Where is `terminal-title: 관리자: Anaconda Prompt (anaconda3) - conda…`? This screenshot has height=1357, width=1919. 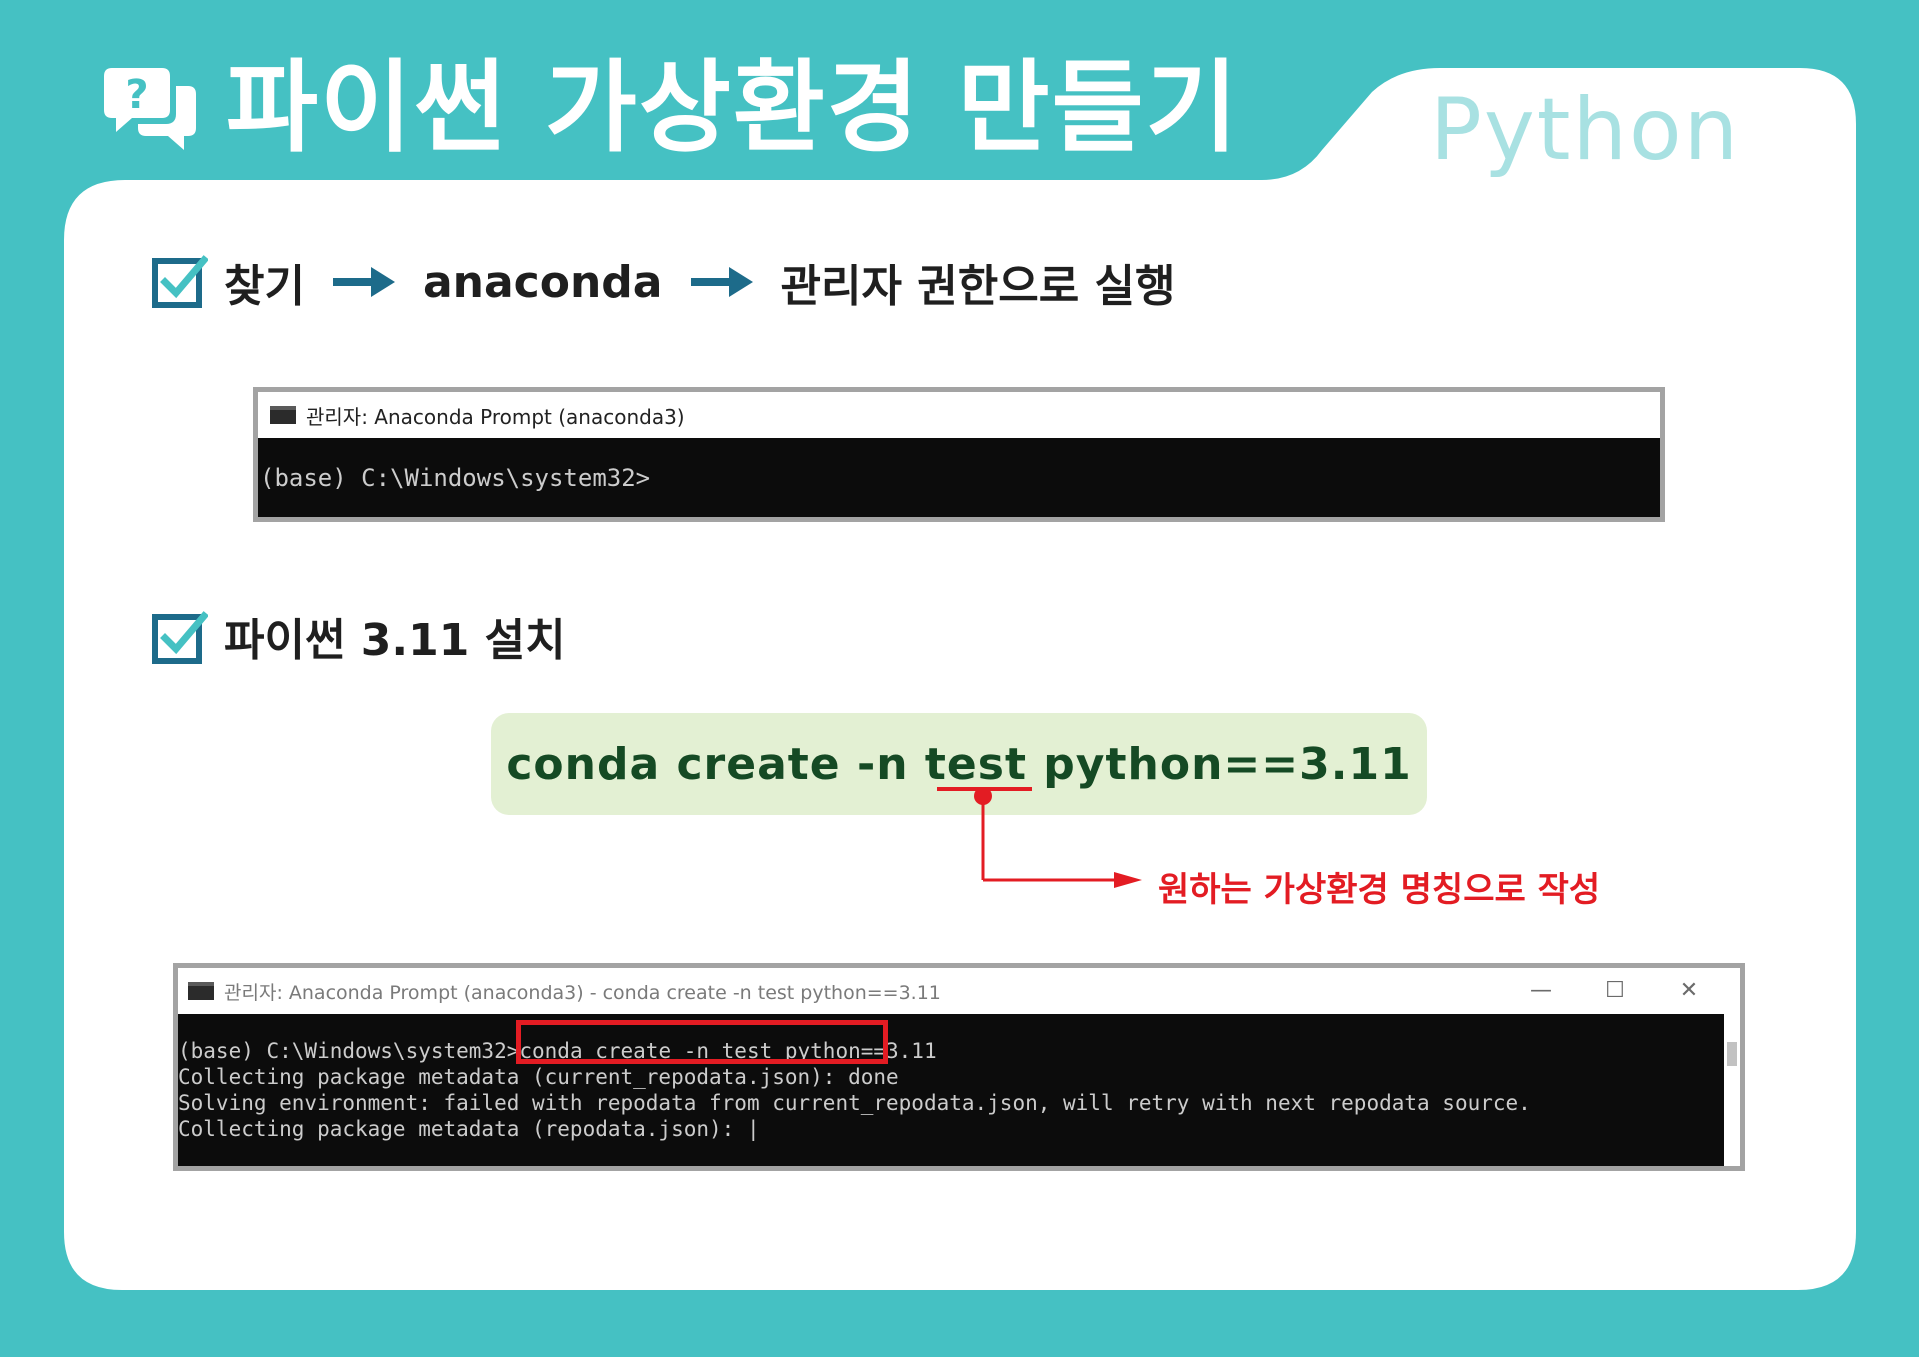
terminal-title: 관리자: Anaconda Prompt (anaconda3) - conda… is located at coordinates (582, 992).